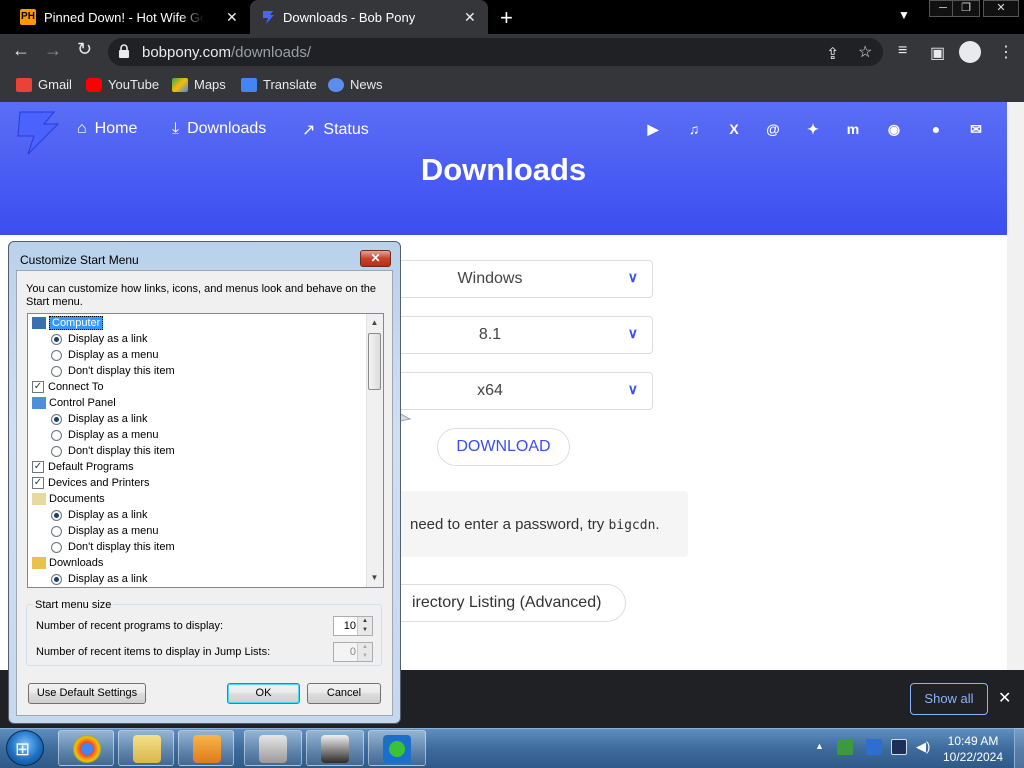  Describe the element at coordinates (25, 748) in the screenshot. I see `start-button: ⊞` at that location.